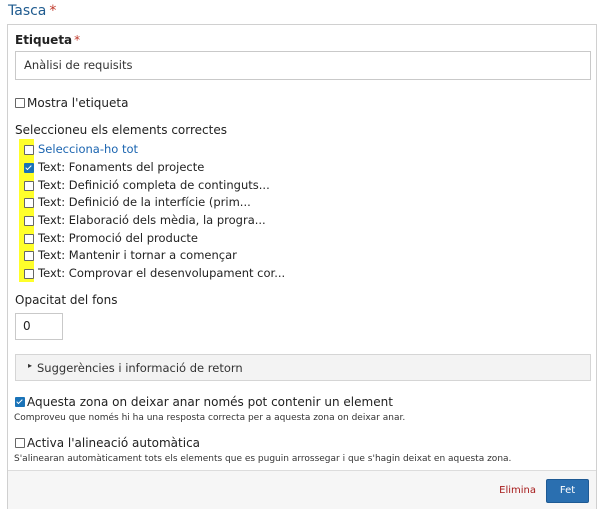 This screenshot has width=600, height=514. What do you see at coordinates (66, 300) in the screenshot?
I see `opacity-label: Opacitat del fons` at bounding box center [66, 300].